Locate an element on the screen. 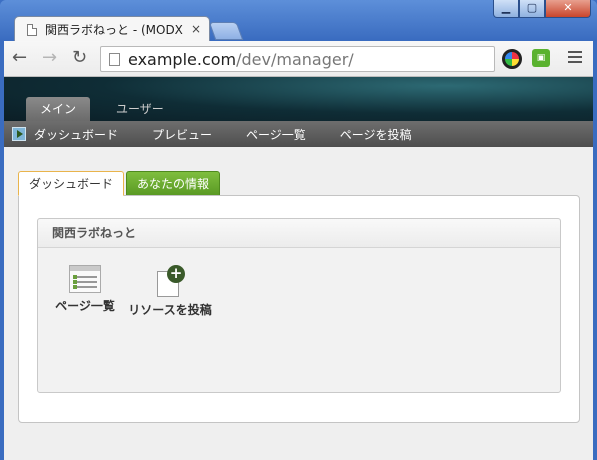  shortcut-post-resource: + リソースを投稿 is located at coordinates (170, 291).